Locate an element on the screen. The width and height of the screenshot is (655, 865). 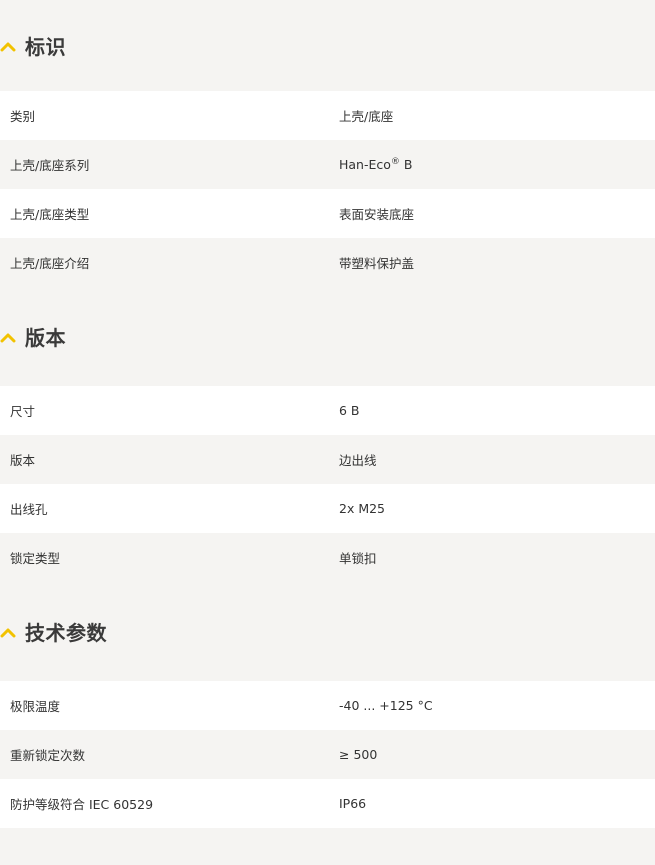
row-label: 类别 is located at coordinates (23, 116).